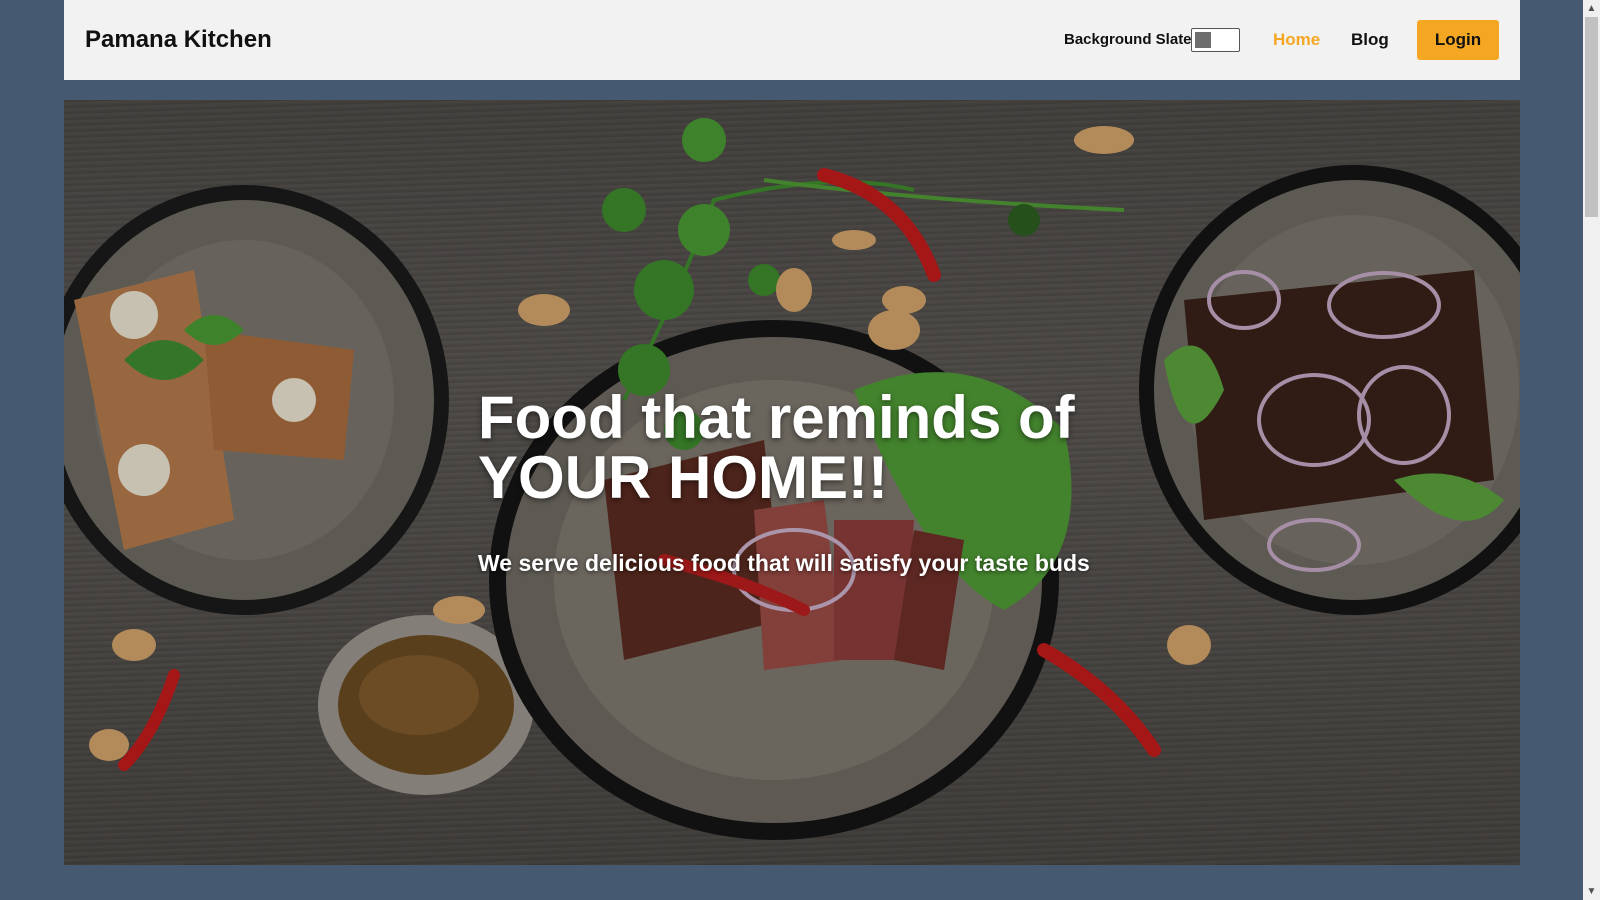 The height and width of the screenshot is (900, 1600). What do you see at coordinates (1370, 40) in the screenshot?
I see `nav-link-blog: Blog` at bounding box center [1370, 40].